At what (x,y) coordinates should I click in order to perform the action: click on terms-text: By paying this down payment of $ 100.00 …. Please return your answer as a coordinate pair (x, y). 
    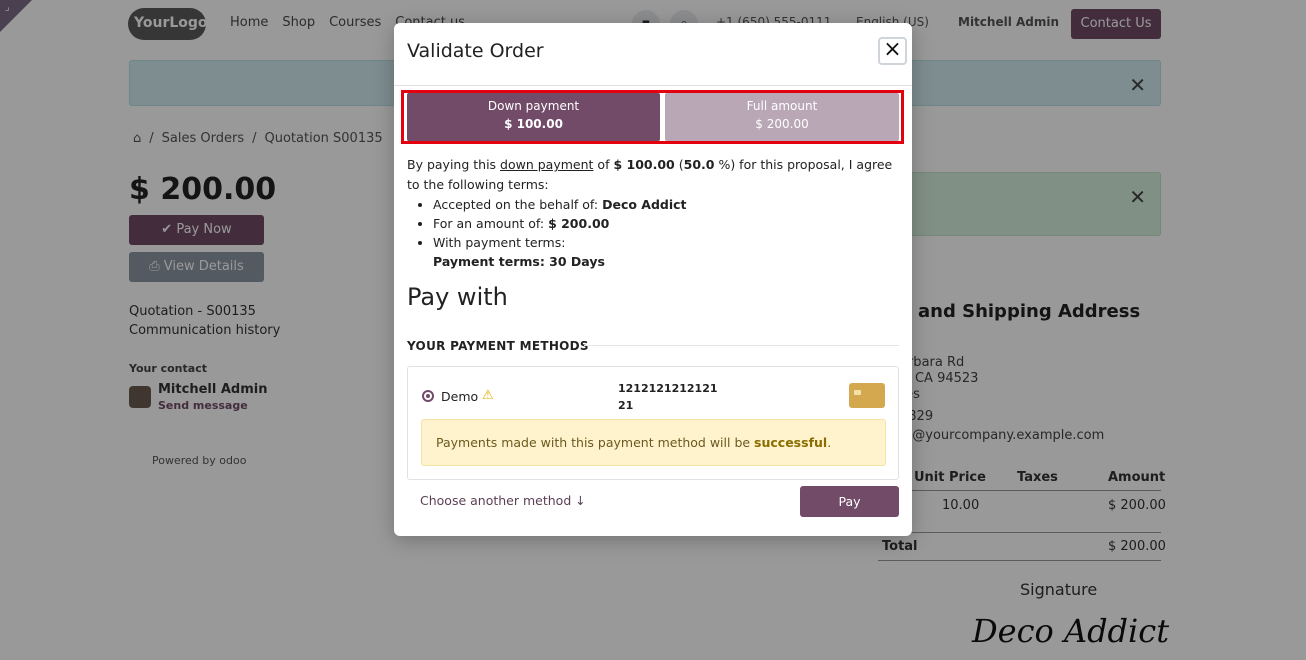
    Looking at the image, I should click on (652, 213).